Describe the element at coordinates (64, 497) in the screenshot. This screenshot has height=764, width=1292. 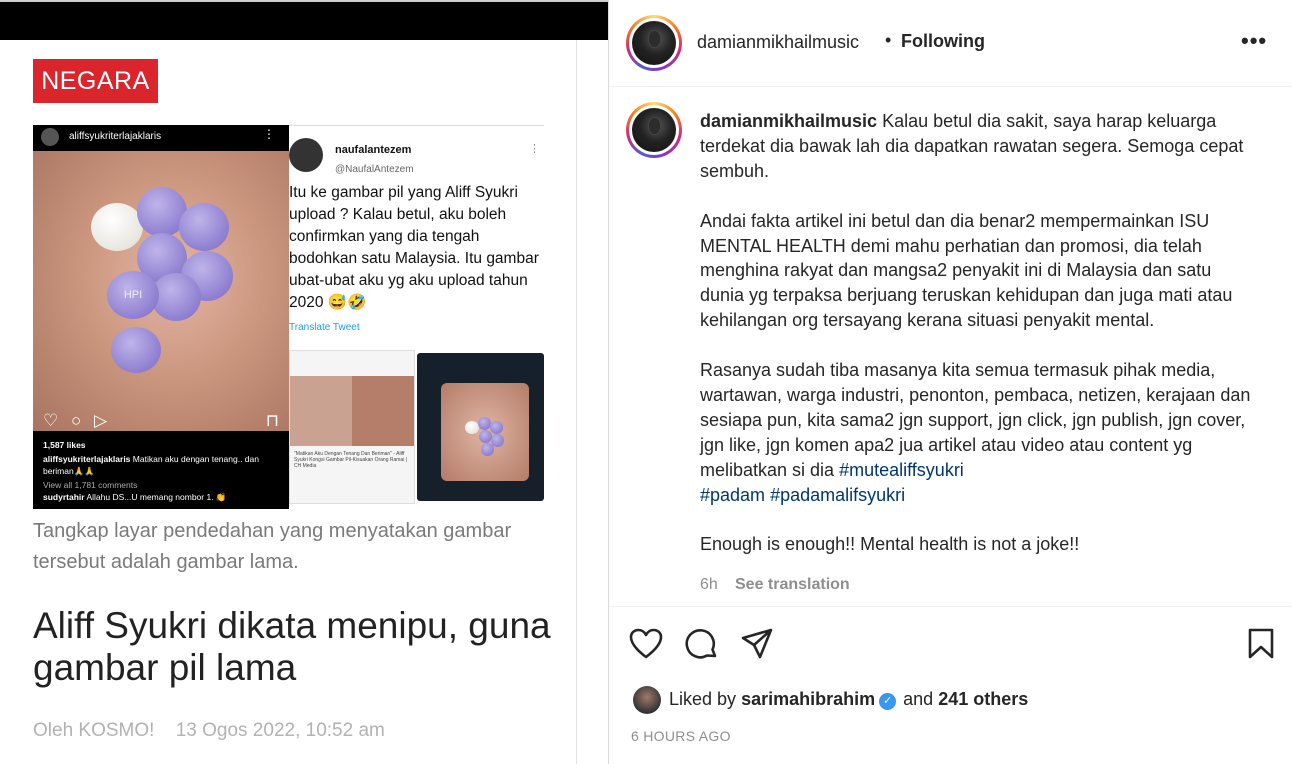
I see `comment-username: sudyrtahir` at that location.